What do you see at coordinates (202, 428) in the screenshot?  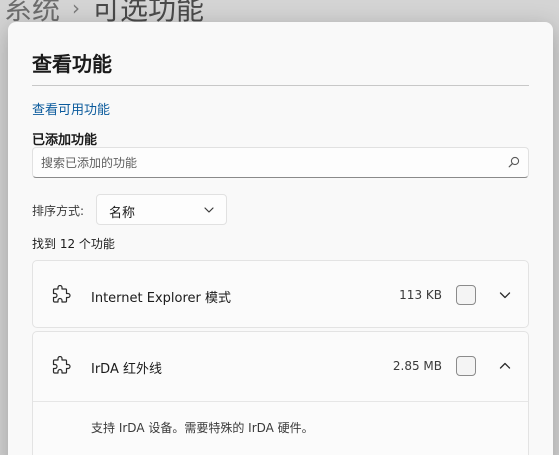 I see `feature-description: 支持 IrDA 设备。需要特殊的 IrDA 硬件。` at bounding box center [202, 428].